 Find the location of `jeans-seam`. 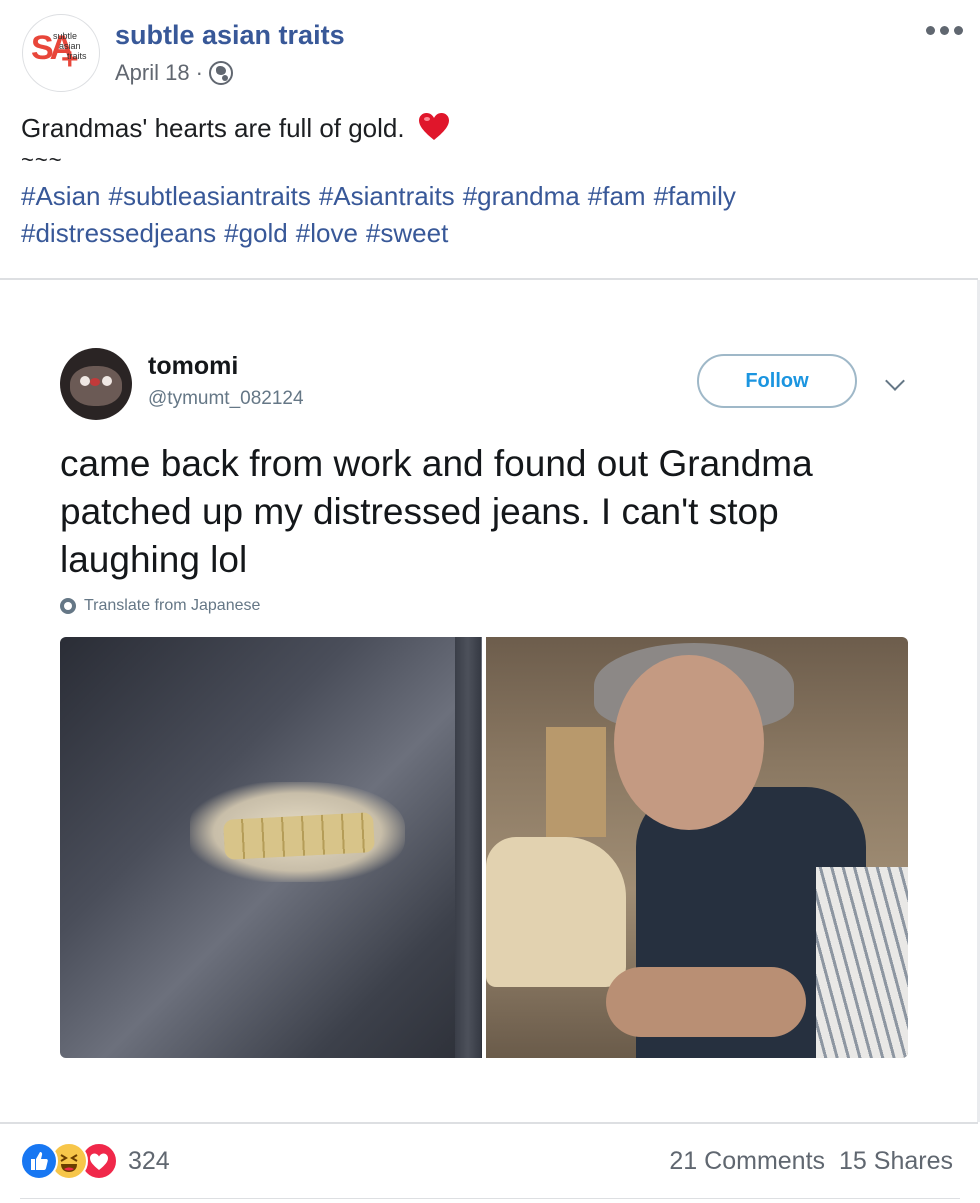

jeans-seam is located at coordinates (468, 847).